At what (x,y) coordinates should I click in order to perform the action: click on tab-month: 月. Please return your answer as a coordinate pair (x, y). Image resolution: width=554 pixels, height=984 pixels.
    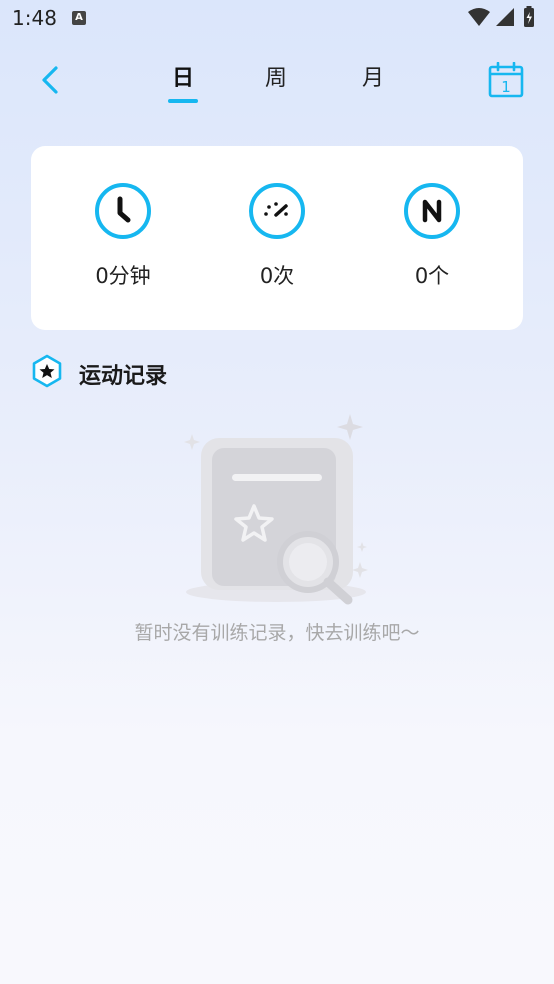
    Looking at the image, I should click on (373, 76).